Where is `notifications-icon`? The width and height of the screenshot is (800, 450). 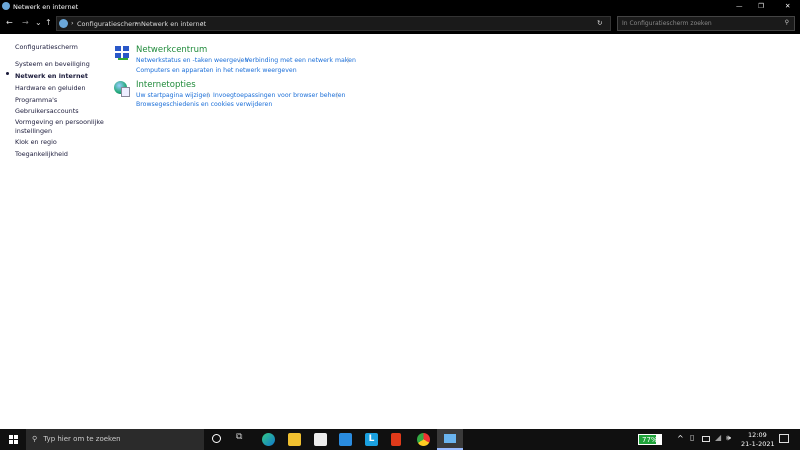 notifications-icon is located at coordinates (784, 438).